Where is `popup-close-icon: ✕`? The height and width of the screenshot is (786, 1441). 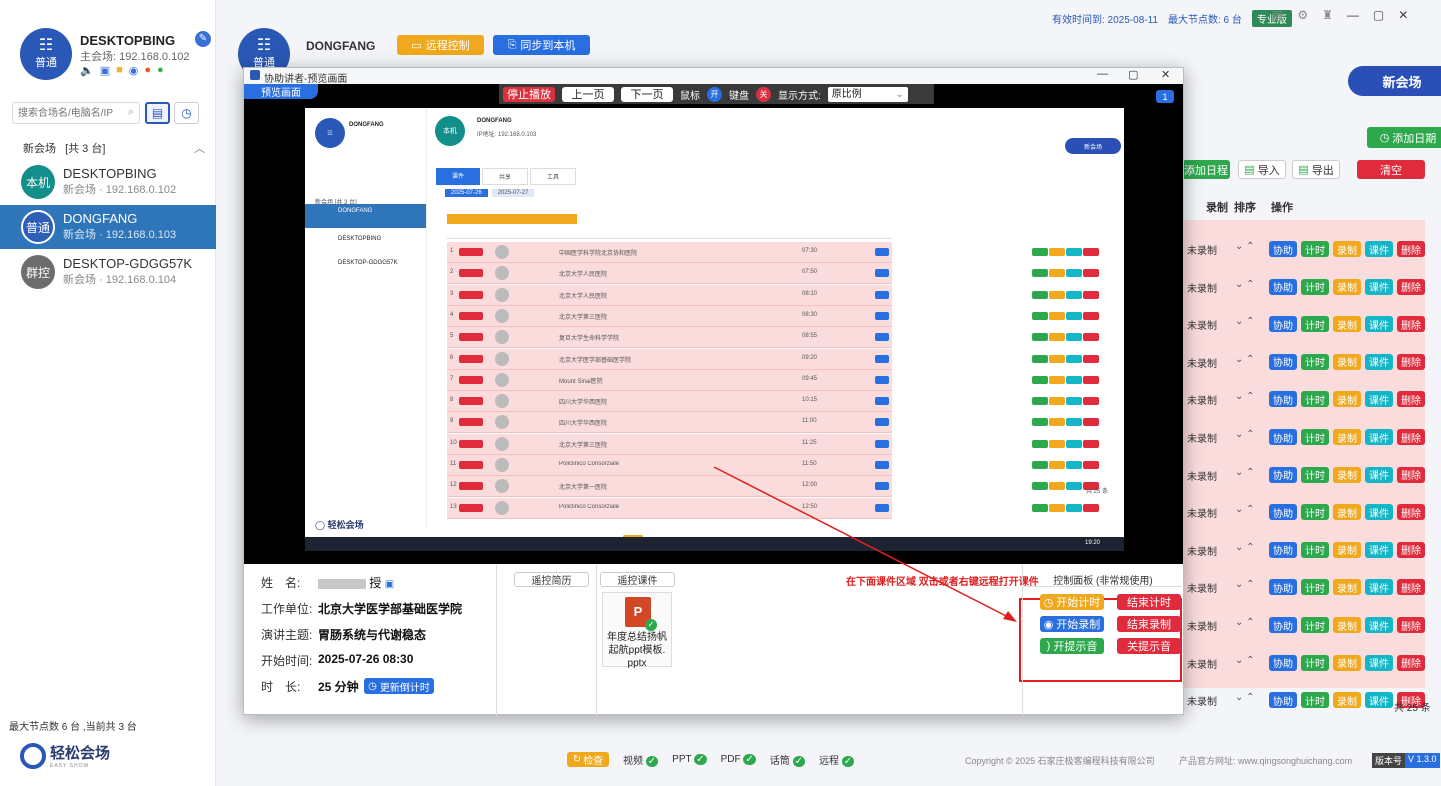 popup-close-icon: ✕ is located at coordinates (1165, 74).